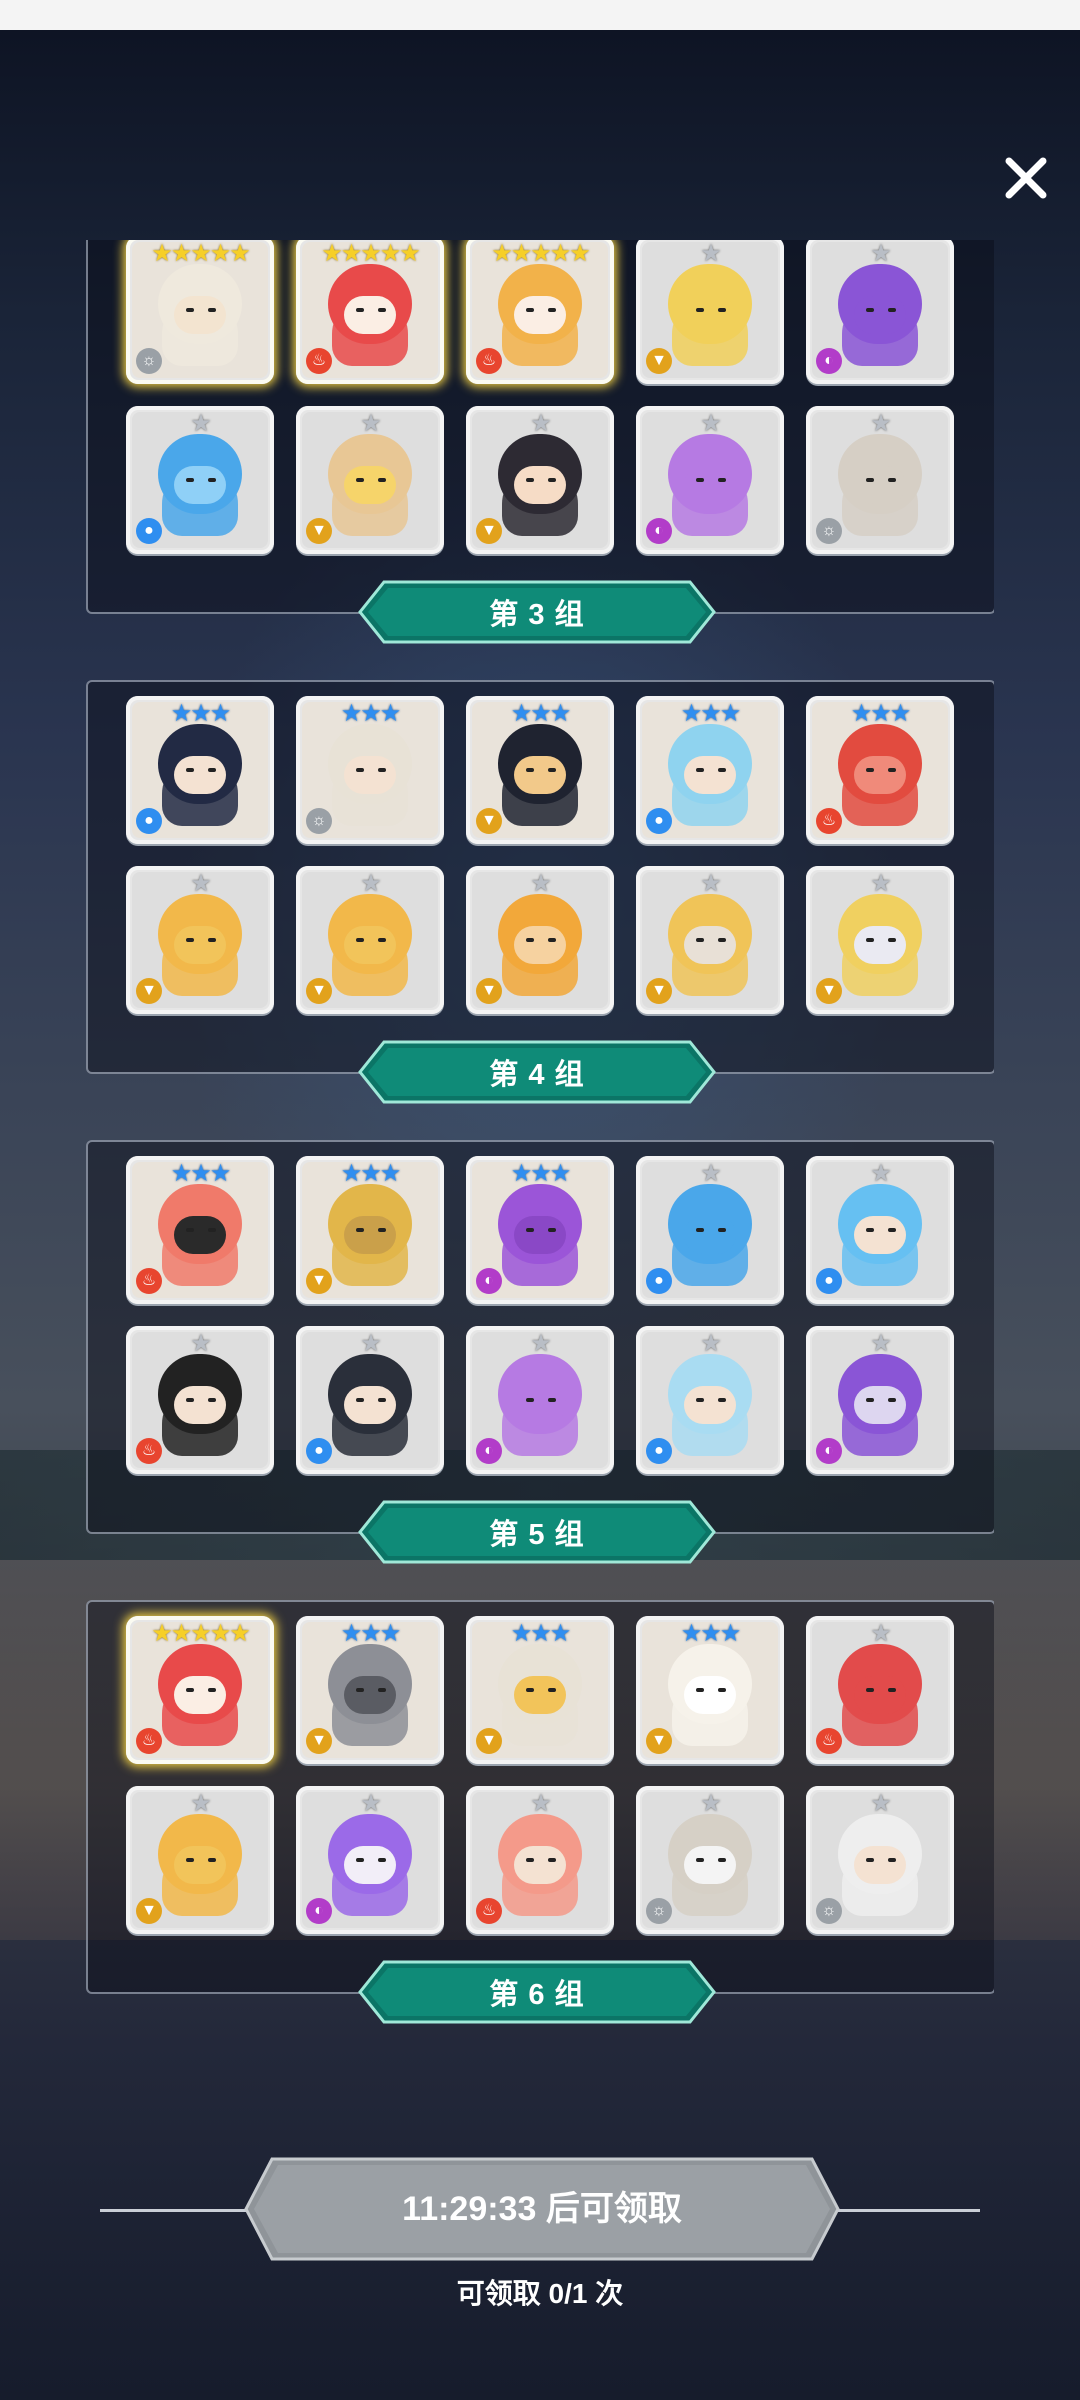 The height and width of the screenshot is (2400, 1080). What do you see at coordinates (537, 1075) in the screenshot?
I see `group-title: 第 4 组` at bounding box center [537, 1075].